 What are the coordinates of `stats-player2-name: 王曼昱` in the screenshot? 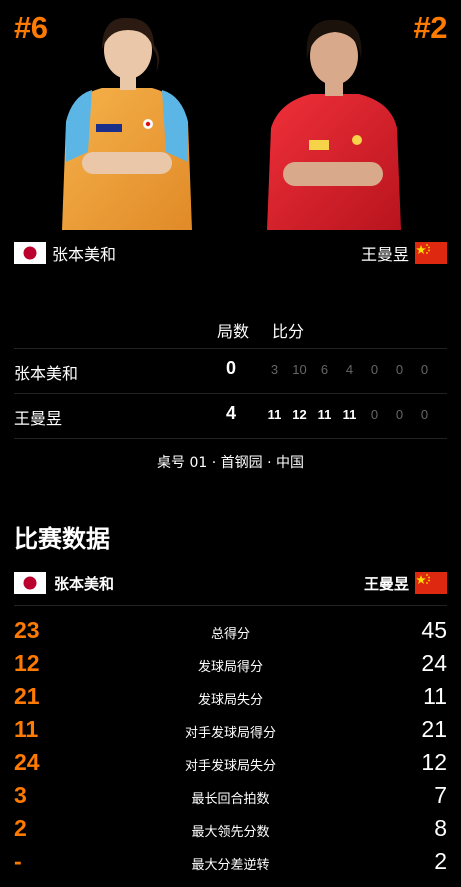 It's located at (386, 583).